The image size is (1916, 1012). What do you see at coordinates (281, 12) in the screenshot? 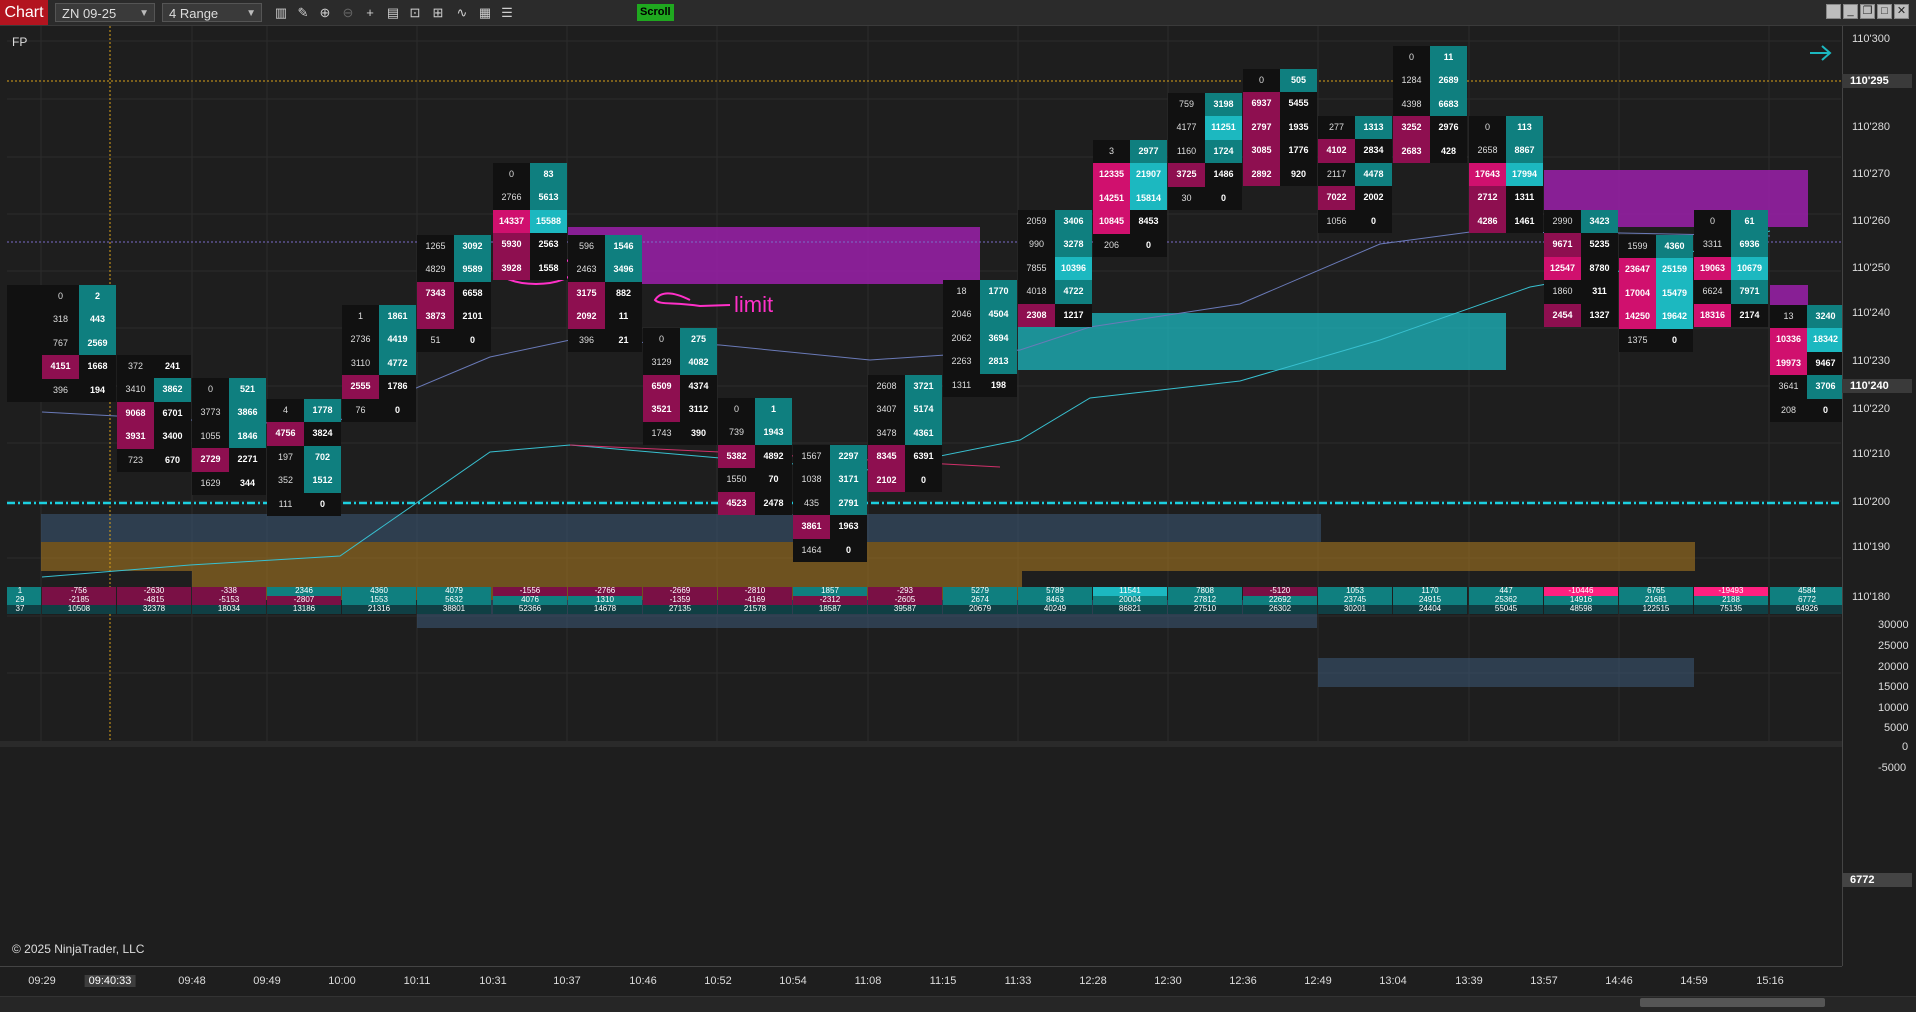
I see `bars-icon: ▥` at bounding box center [281, 12].